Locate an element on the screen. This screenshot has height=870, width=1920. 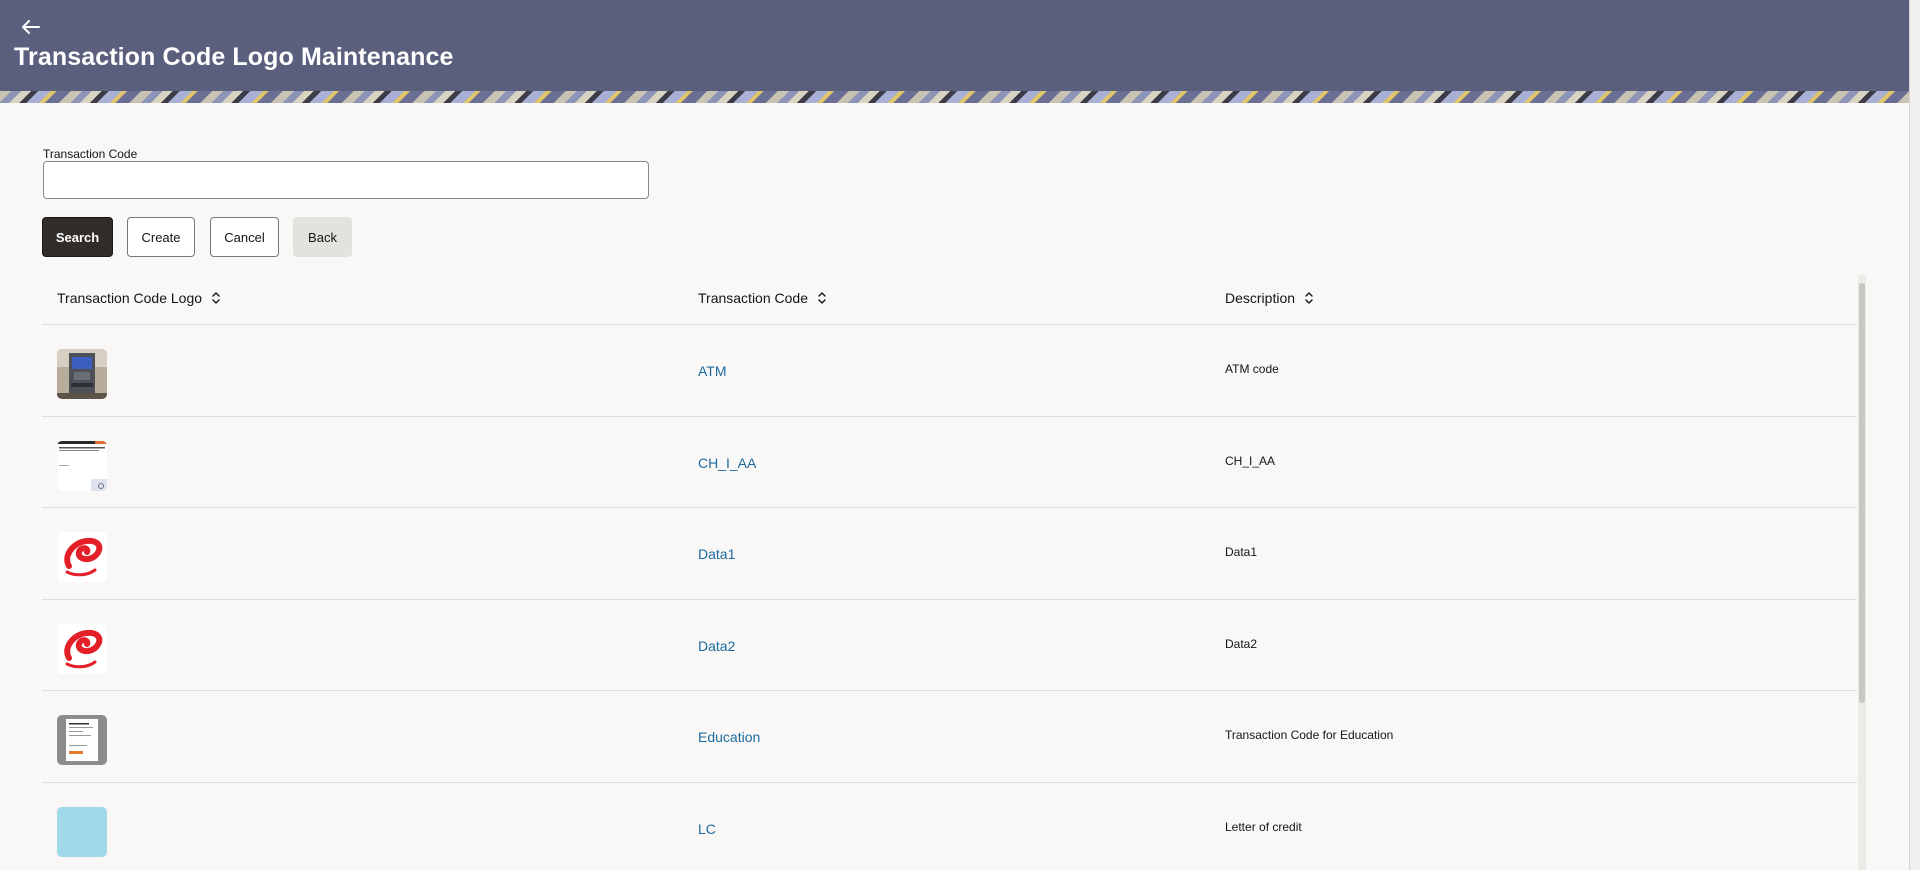
header-banner is located at coordinates (954, 97).